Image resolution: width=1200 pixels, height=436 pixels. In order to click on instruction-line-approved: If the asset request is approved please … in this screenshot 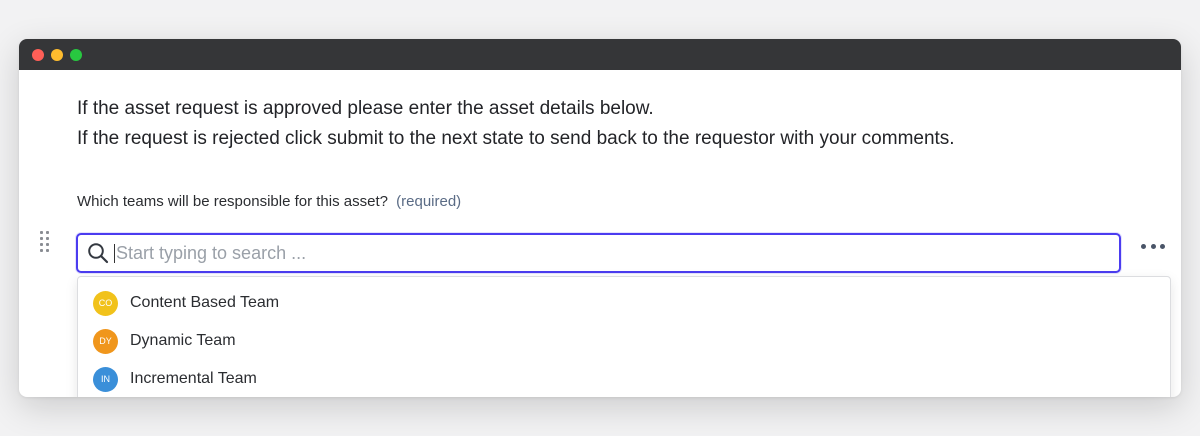, I will do `click(365, 108)`.